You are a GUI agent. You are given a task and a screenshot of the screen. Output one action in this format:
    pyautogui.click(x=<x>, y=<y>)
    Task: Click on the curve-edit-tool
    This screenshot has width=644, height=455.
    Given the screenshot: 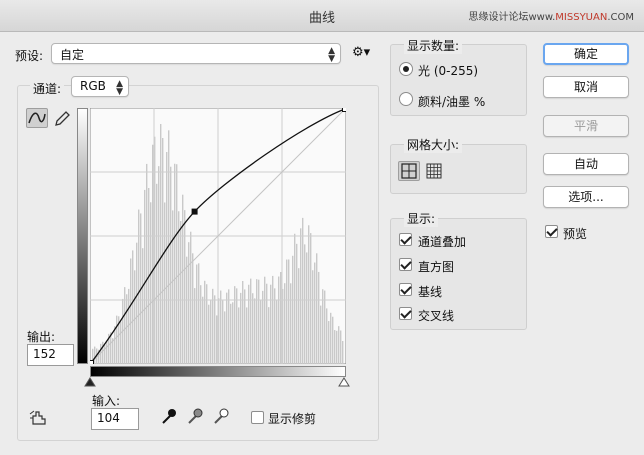 What is the action you would take?
    pyautogui.click(x=37, y=118)
    